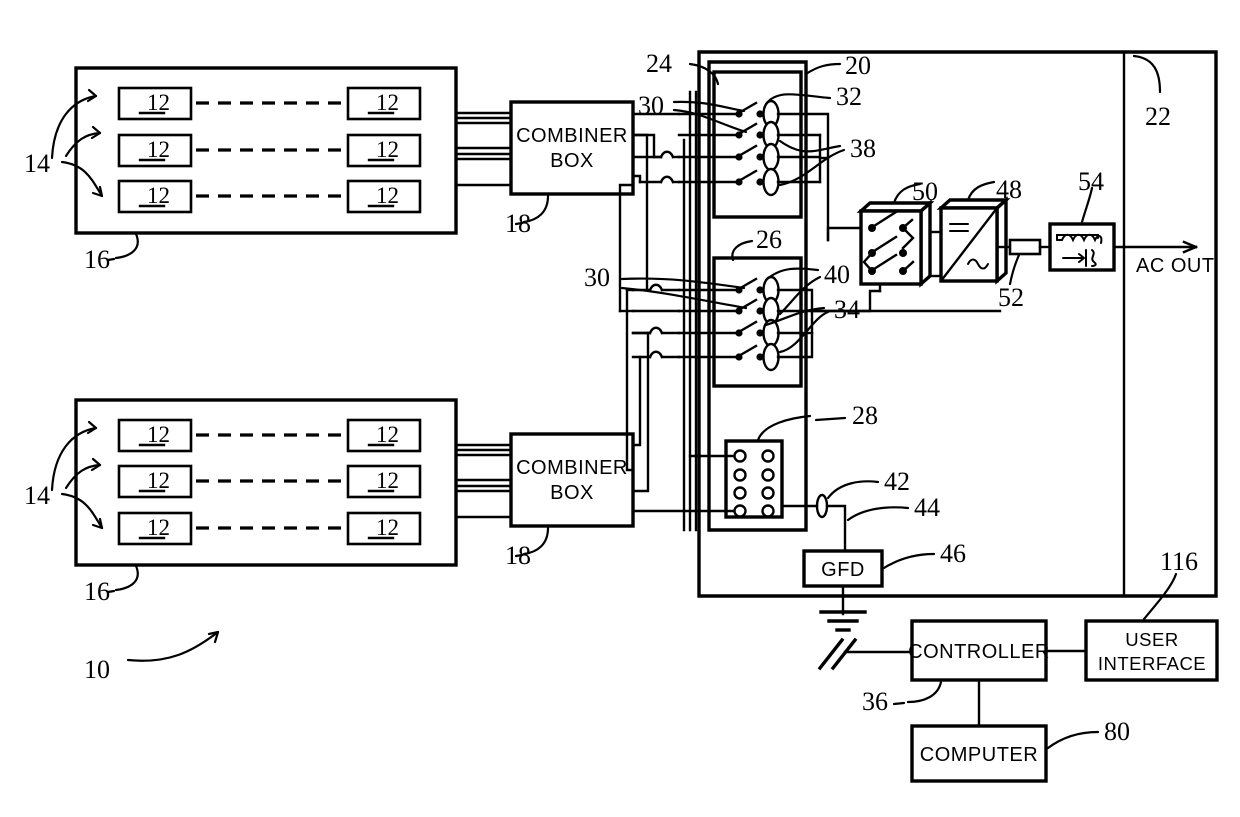 The image size is (1240, 817). I want to click on gfd-label: GFD, so click(843, 570).